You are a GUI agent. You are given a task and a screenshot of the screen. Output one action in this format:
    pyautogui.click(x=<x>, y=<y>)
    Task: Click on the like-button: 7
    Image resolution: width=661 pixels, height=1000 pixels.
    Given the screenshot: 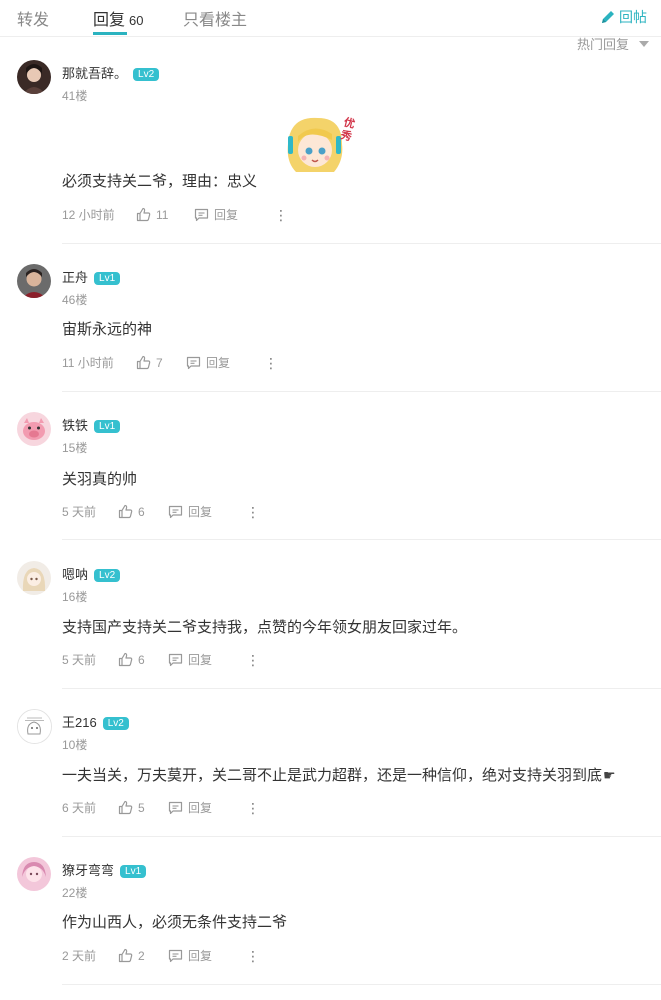 What is the action you would take?
    pyautogui.click(x=161, y=362)
    